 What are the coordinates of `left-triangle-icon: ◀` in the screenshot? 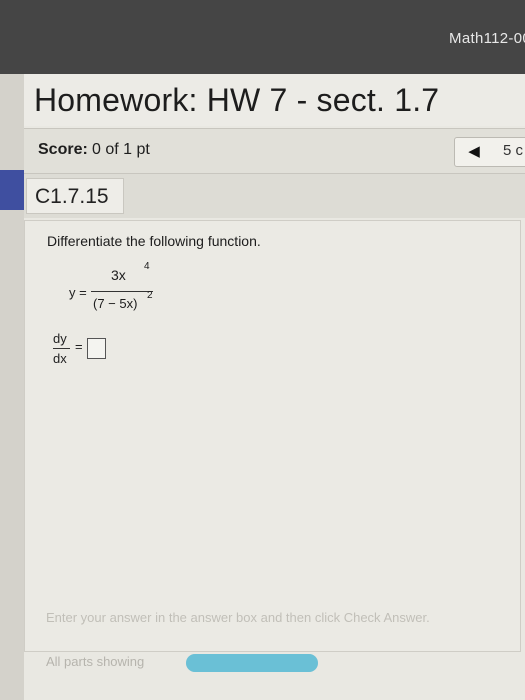 It's located at (474, 151).